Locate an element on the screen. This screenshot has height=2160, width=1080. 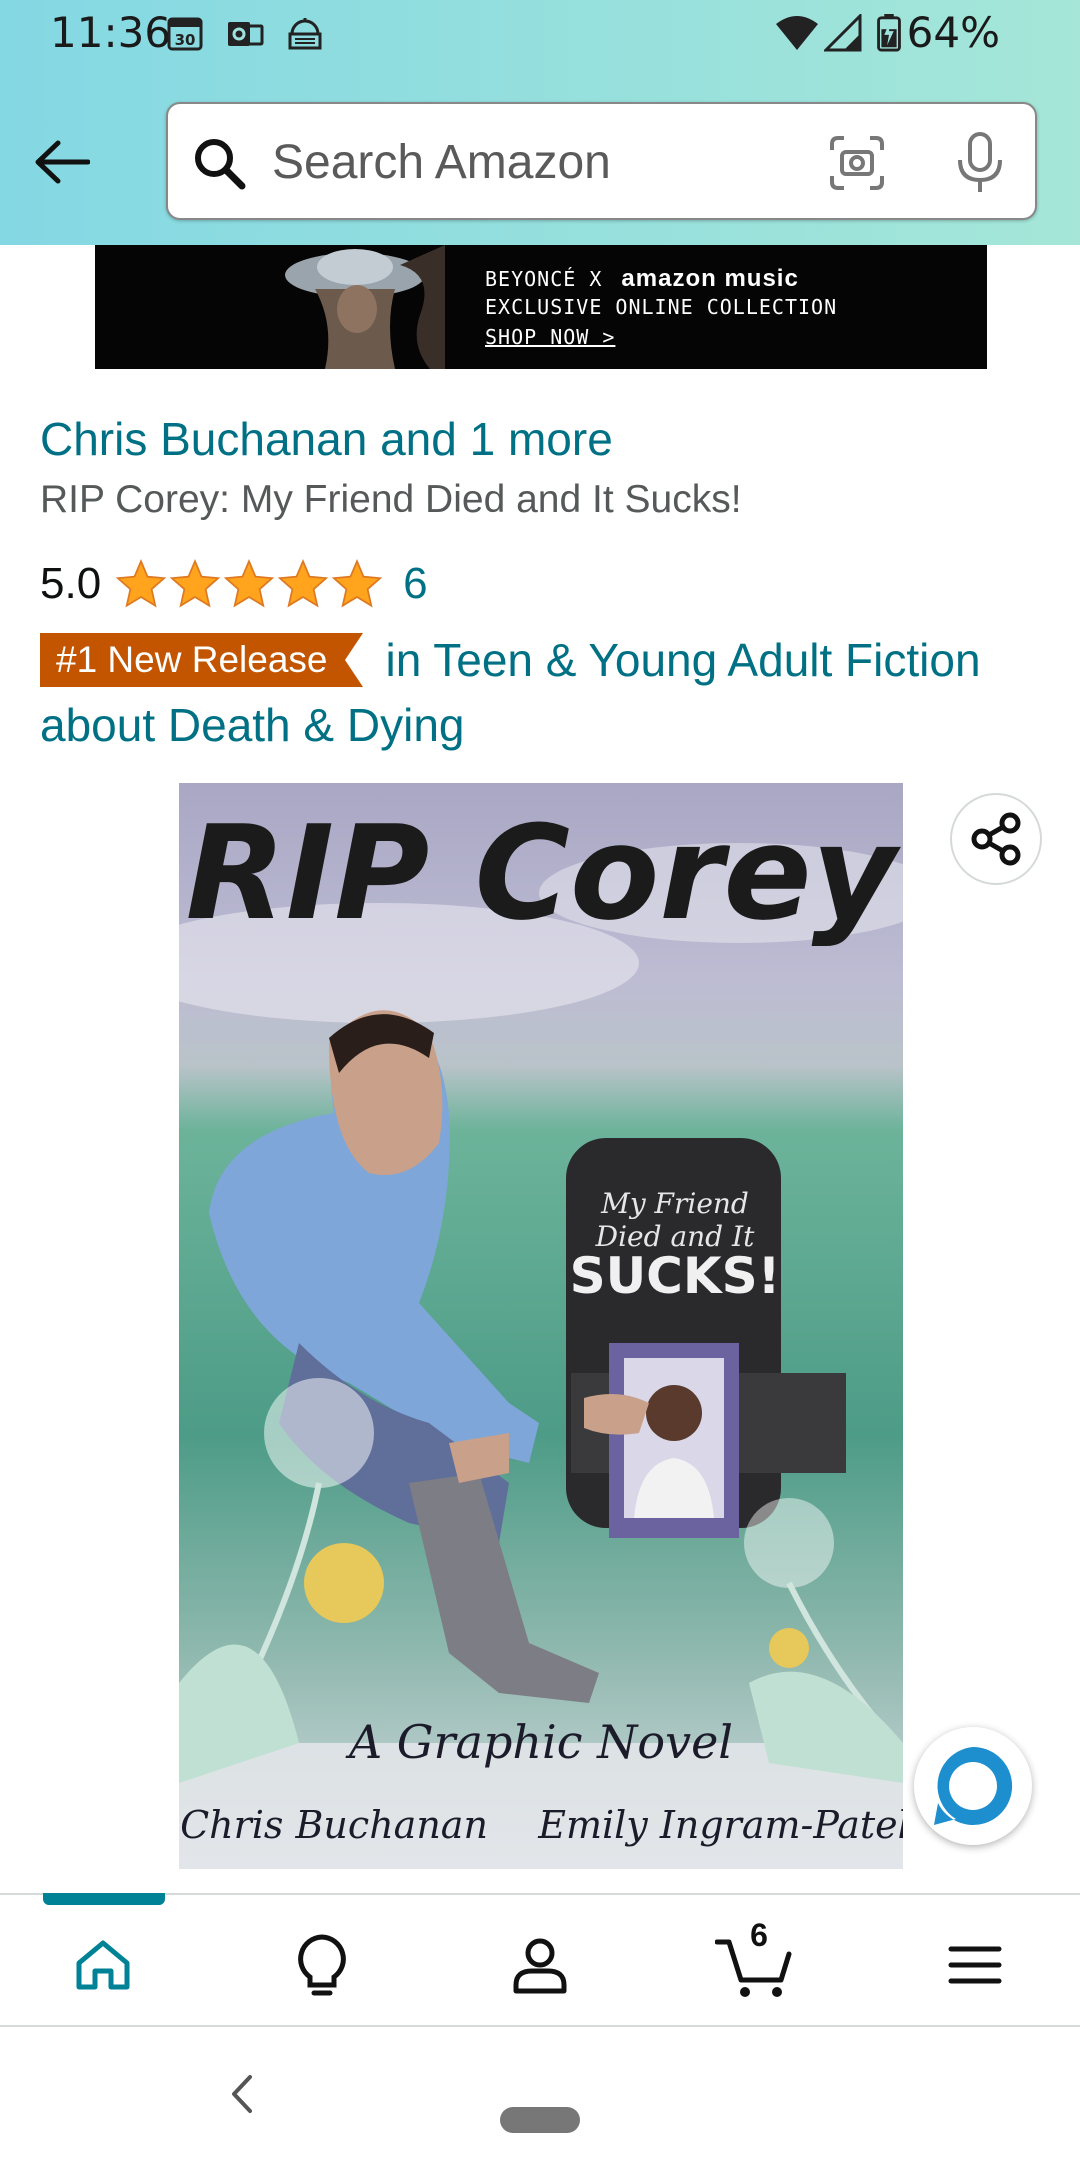
nav-menu is located at coordinates (975, 1965).